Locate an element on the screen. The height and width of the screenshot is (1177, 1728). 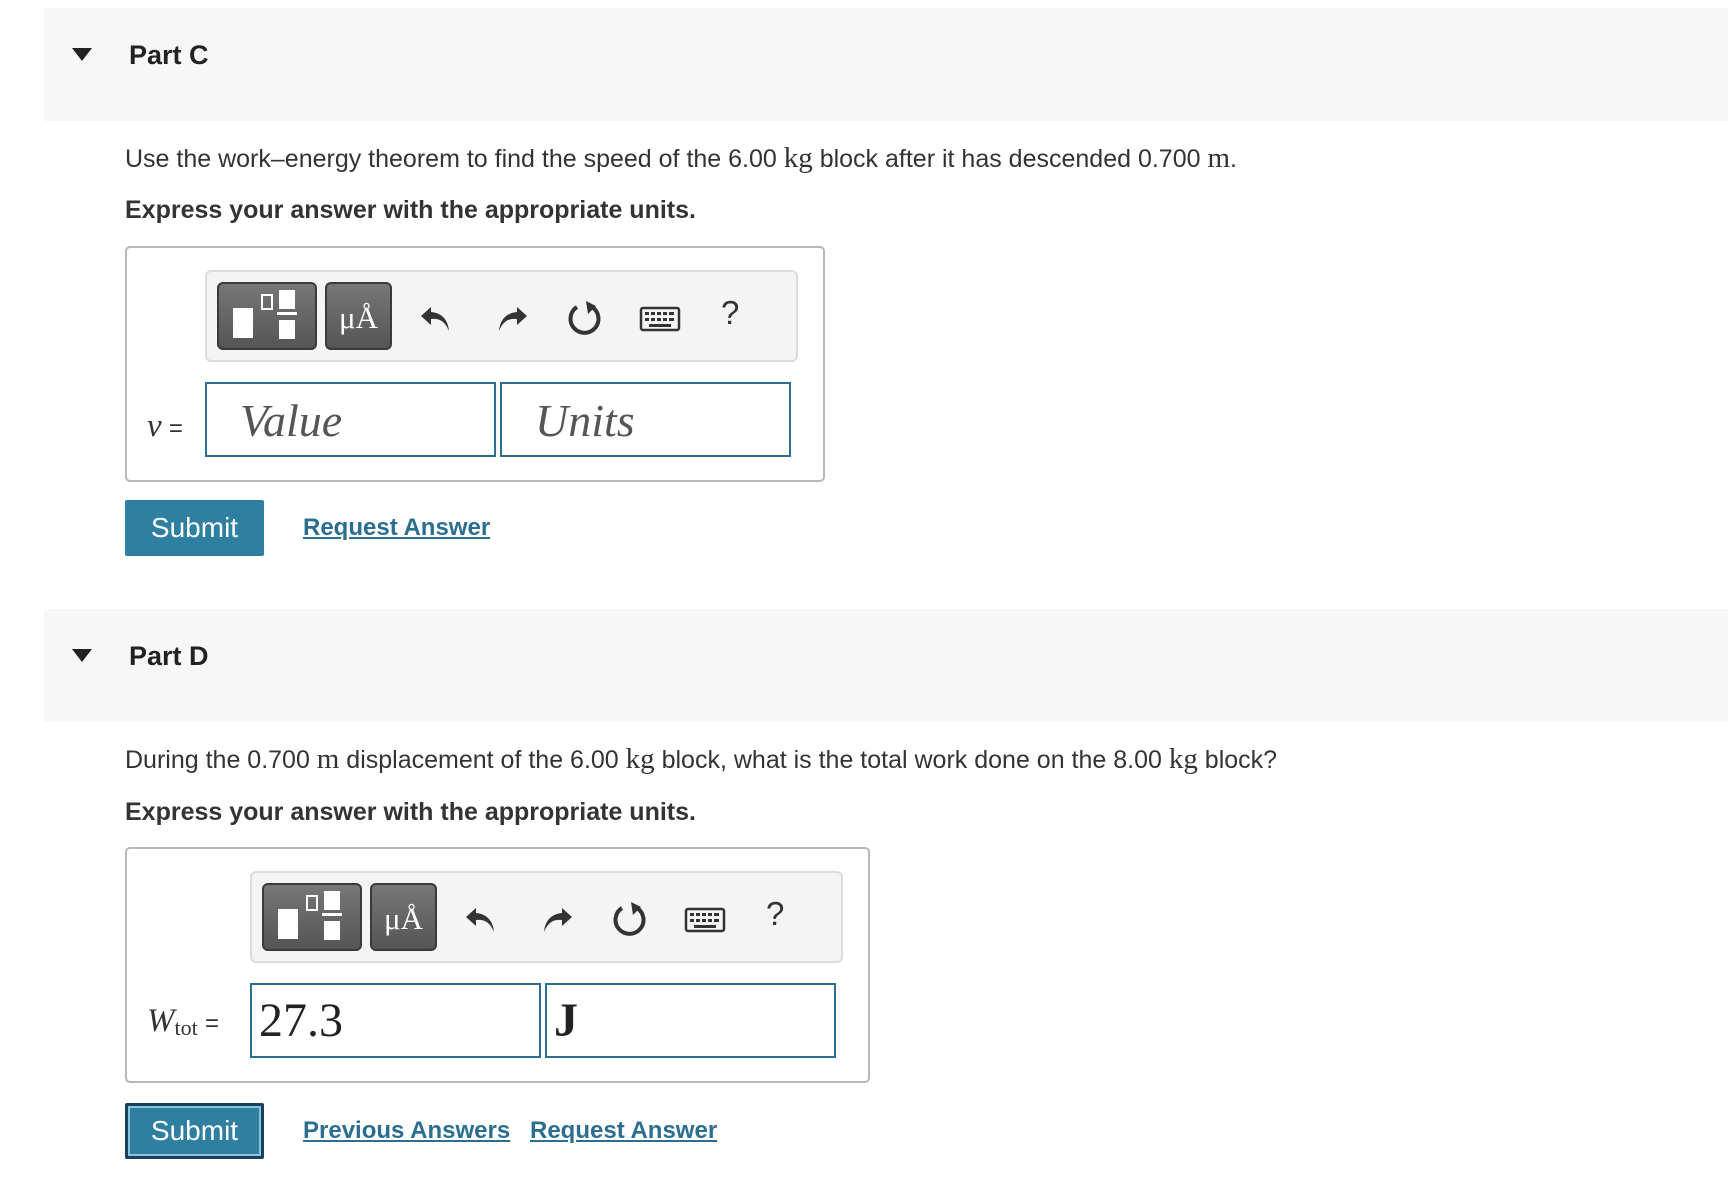
part-c-answer-box: μÅ ? v = Value Units is located at coordinates (475, 364).